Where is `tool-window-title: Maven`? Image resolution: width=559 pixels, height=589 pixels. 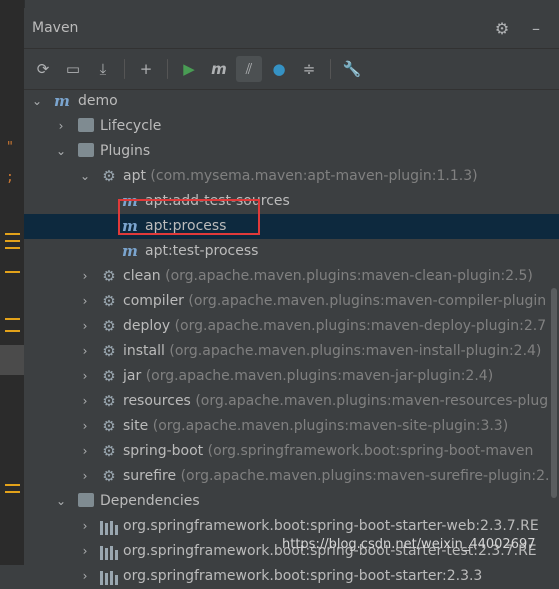 tool-window-title: Maven is located at coordinates (55, 28).